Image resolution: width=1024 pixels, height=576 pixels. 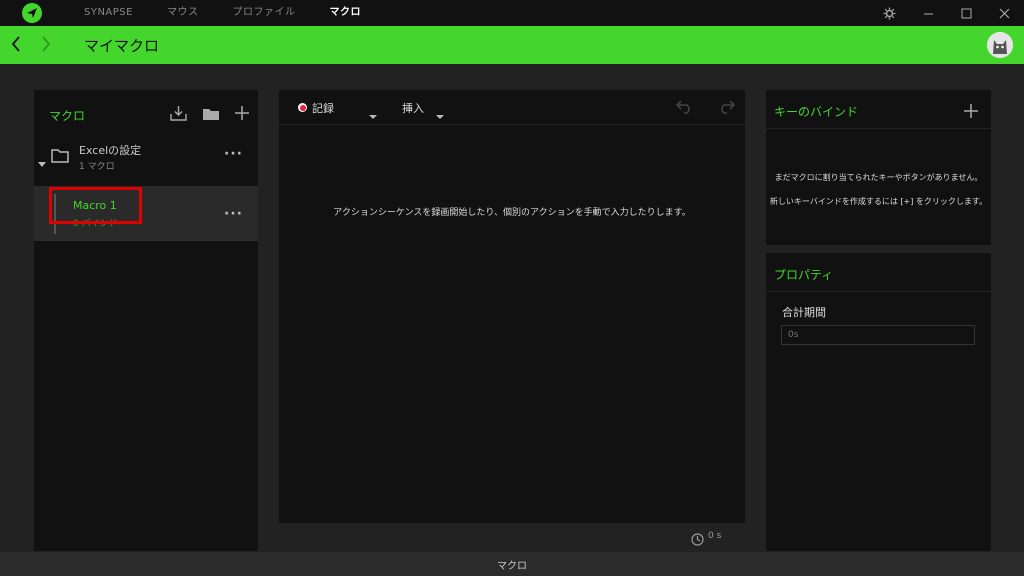 What do you see at coordinates (242, 115) in the screenshot?
I see `add-macro-icon` at bounding box center [242, 115].